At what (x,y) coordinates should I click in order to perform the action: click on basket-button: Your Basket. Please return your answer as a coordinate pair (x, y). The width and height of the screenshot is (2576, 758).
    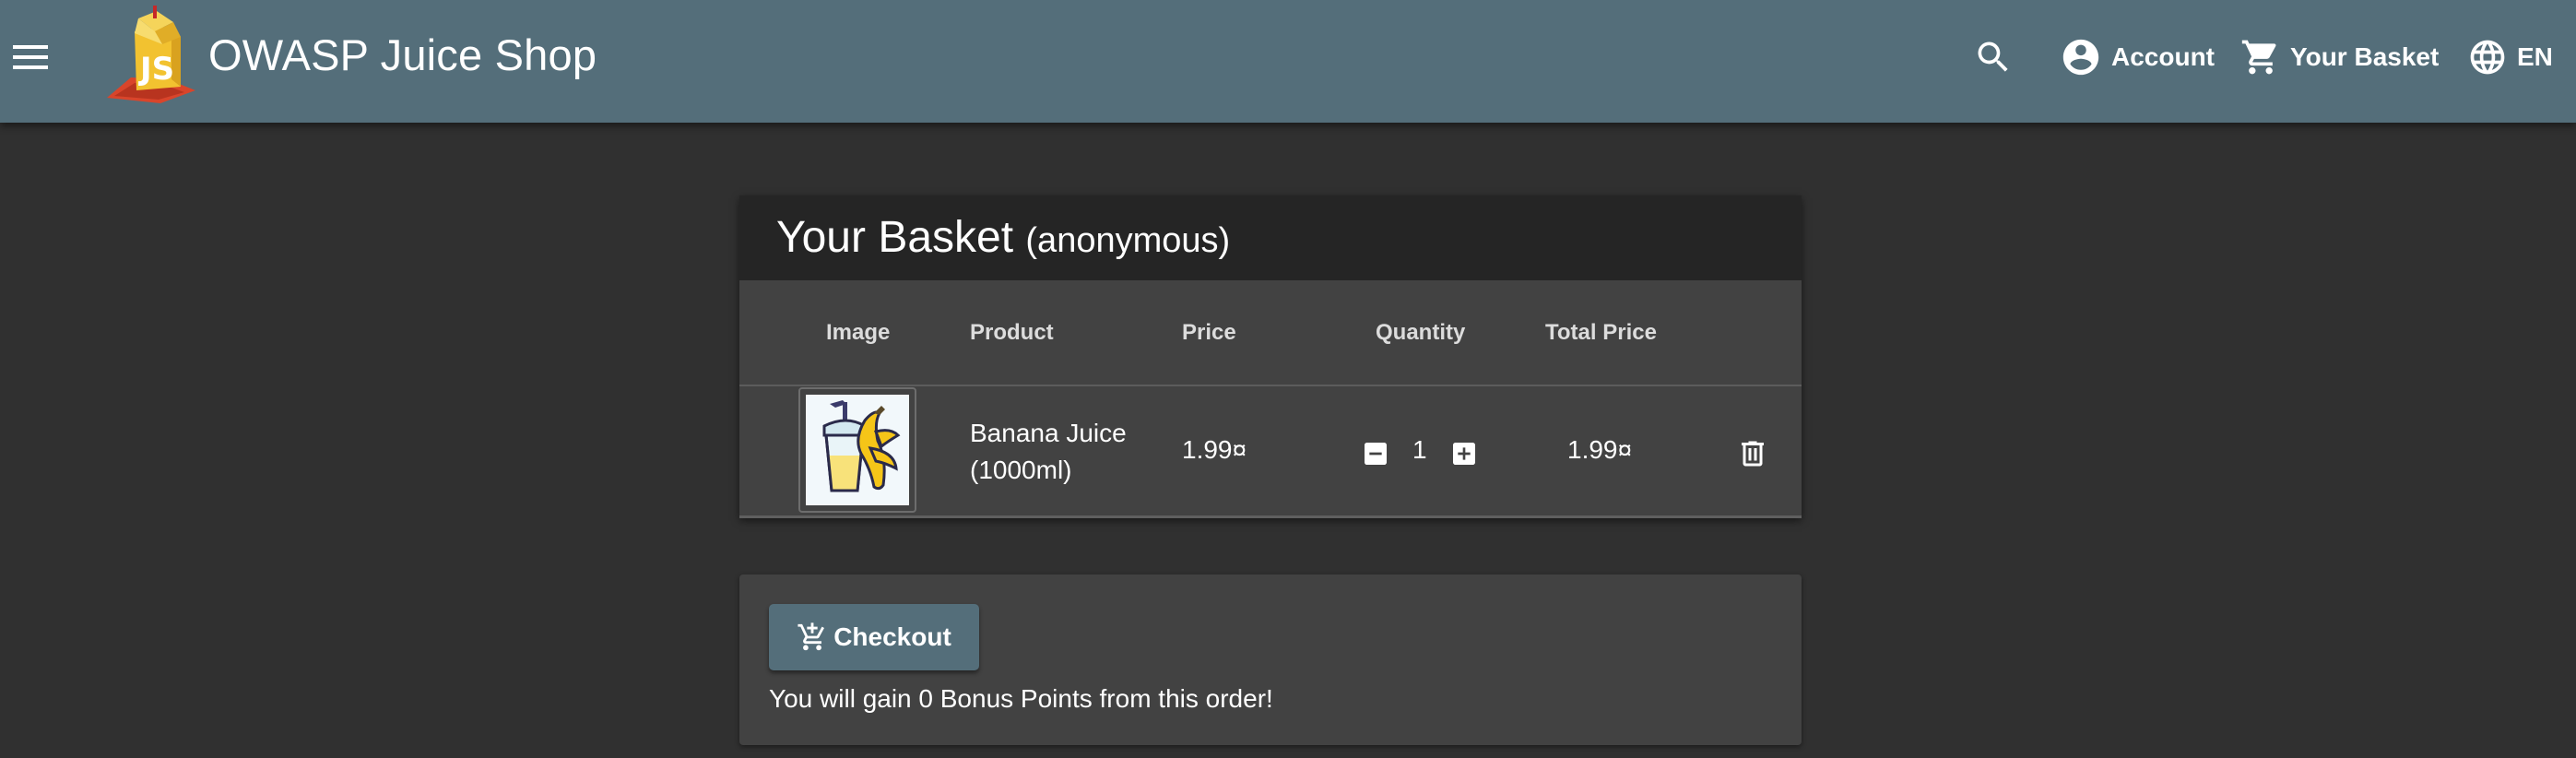
    Looking at the image, I should click on (2339, 57).